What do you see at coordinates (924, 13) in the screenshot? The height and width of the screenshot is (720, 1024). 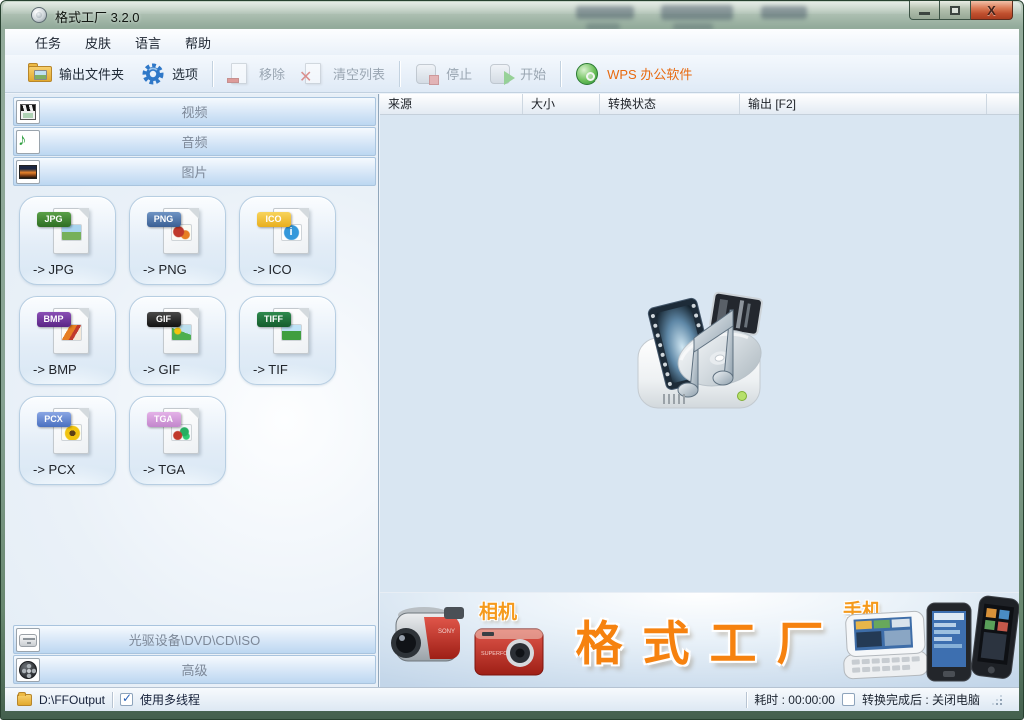 I see `minimize-icon` at bounding box center [924, 13].